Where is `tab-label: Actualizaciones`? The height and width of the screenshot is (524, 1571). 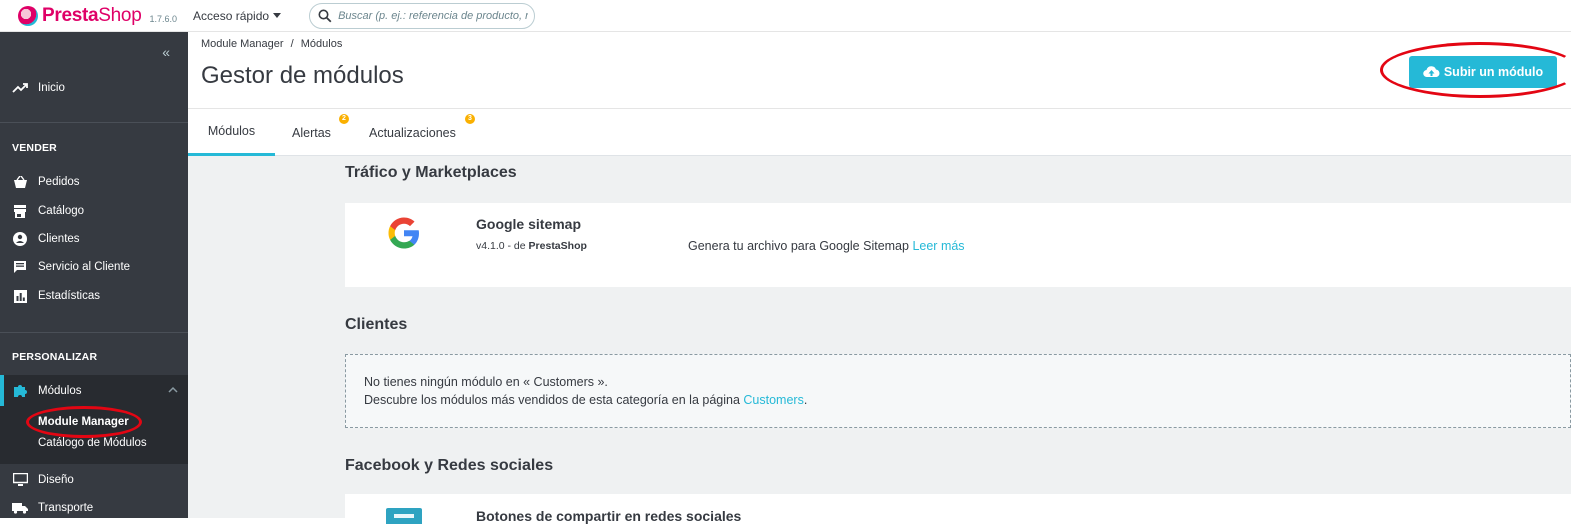
tab-label: Actualizaciones is located at coordinates (412, 132).